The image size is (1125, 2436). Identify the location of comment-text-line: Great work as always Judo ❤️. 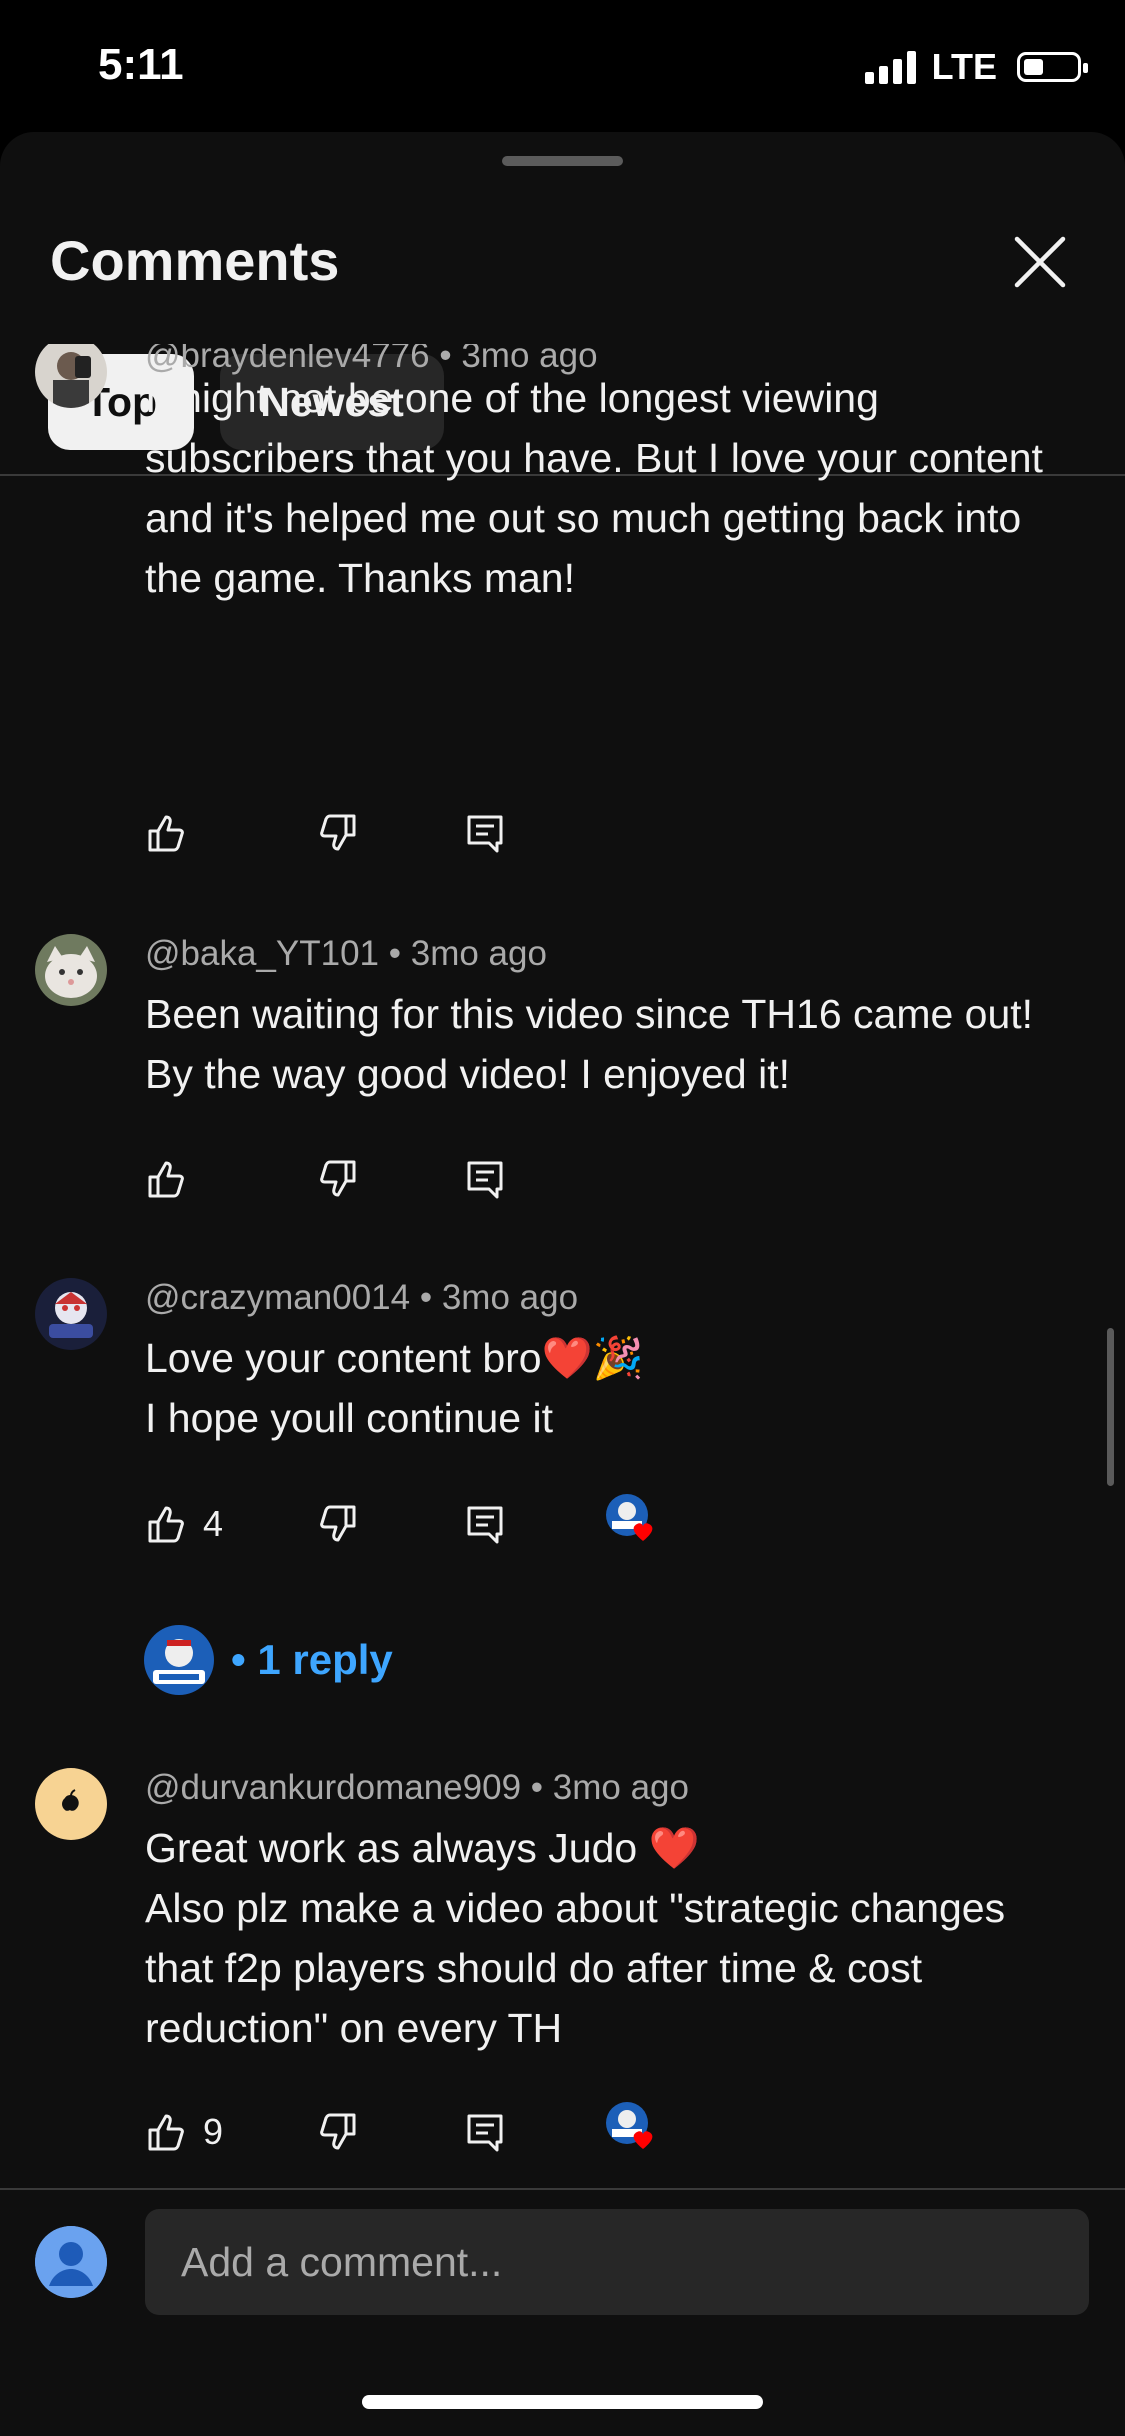
(422, 1848).